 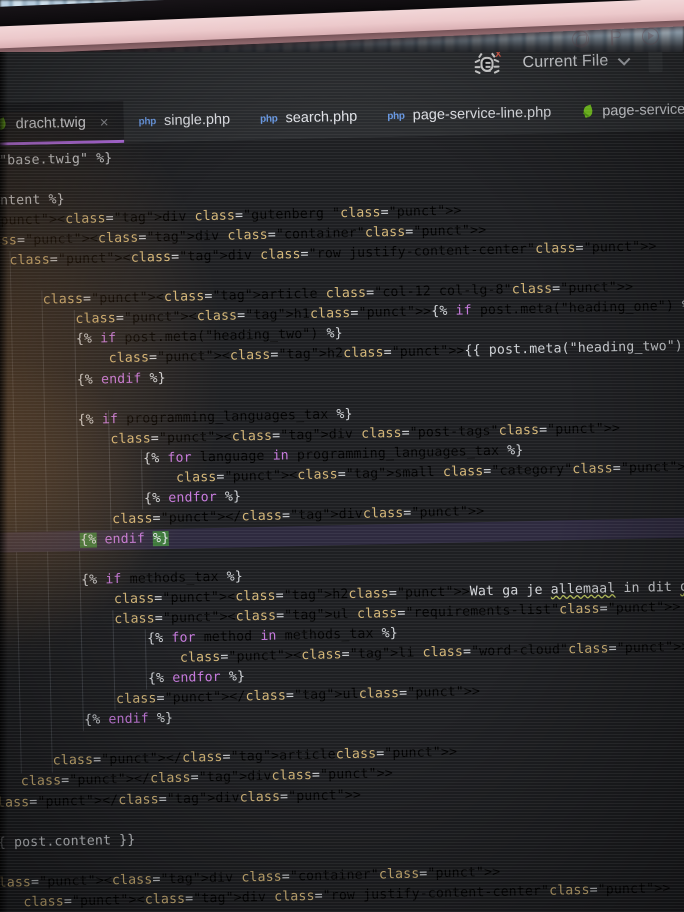 I want to click on run-configuration-label: Current File, so click(x=565, y=62).